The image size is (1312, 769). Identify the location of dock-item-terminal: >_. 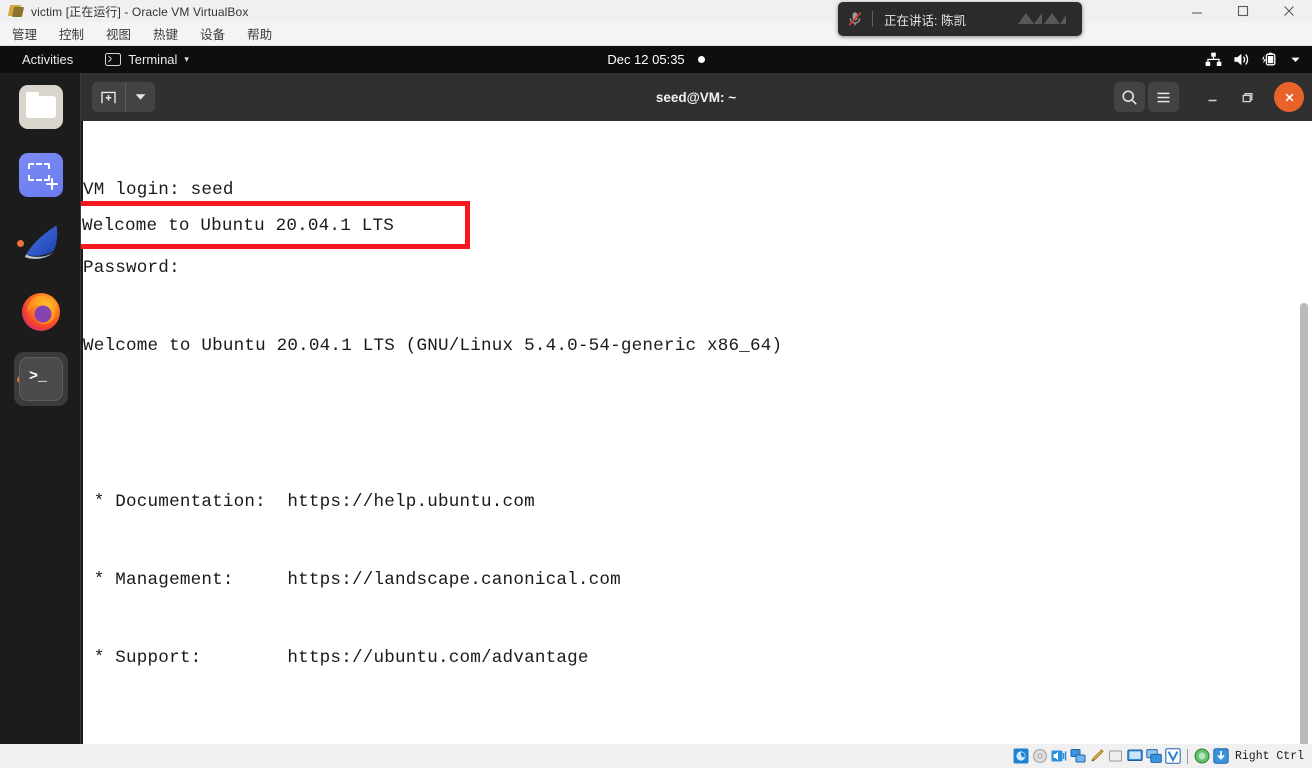
(41, 379).